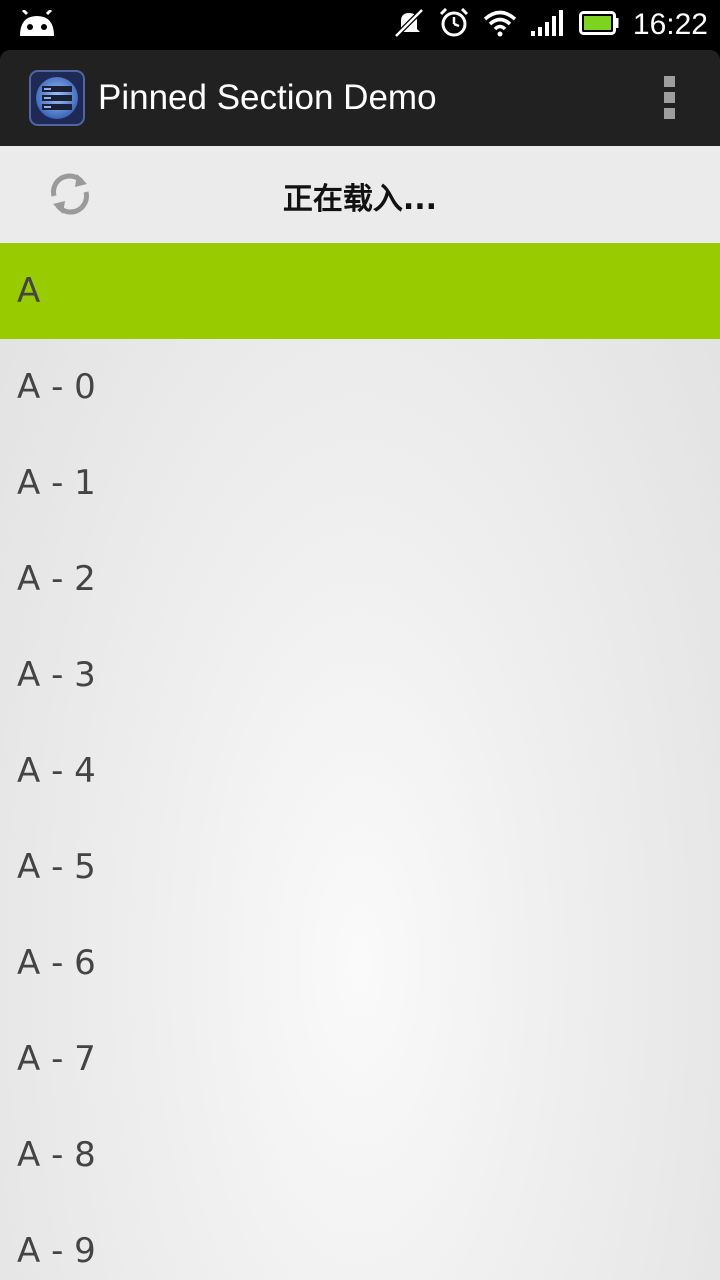 The image size is (720, 1280). I want to click on list-item: A - 3, so click(360, 675).